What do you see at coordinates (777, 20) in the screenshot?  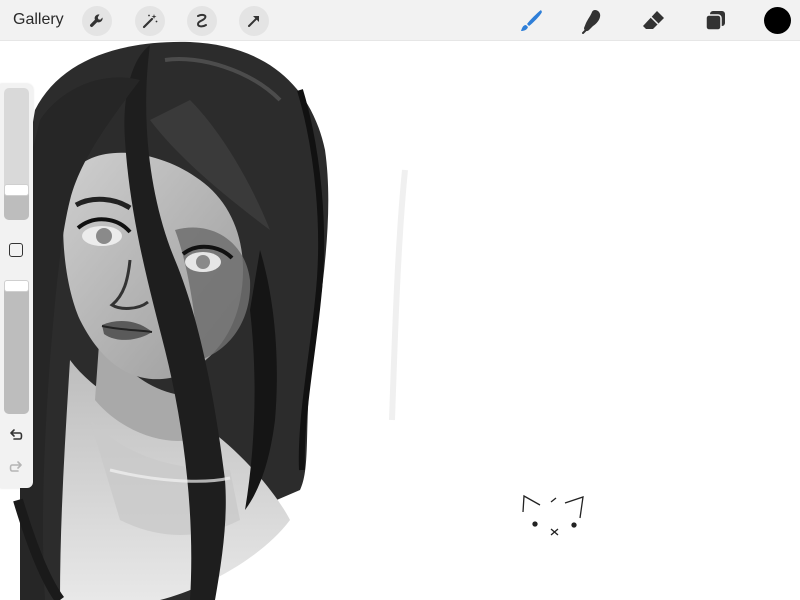 I see `color-picker-button` at bounding box center [777, 20].